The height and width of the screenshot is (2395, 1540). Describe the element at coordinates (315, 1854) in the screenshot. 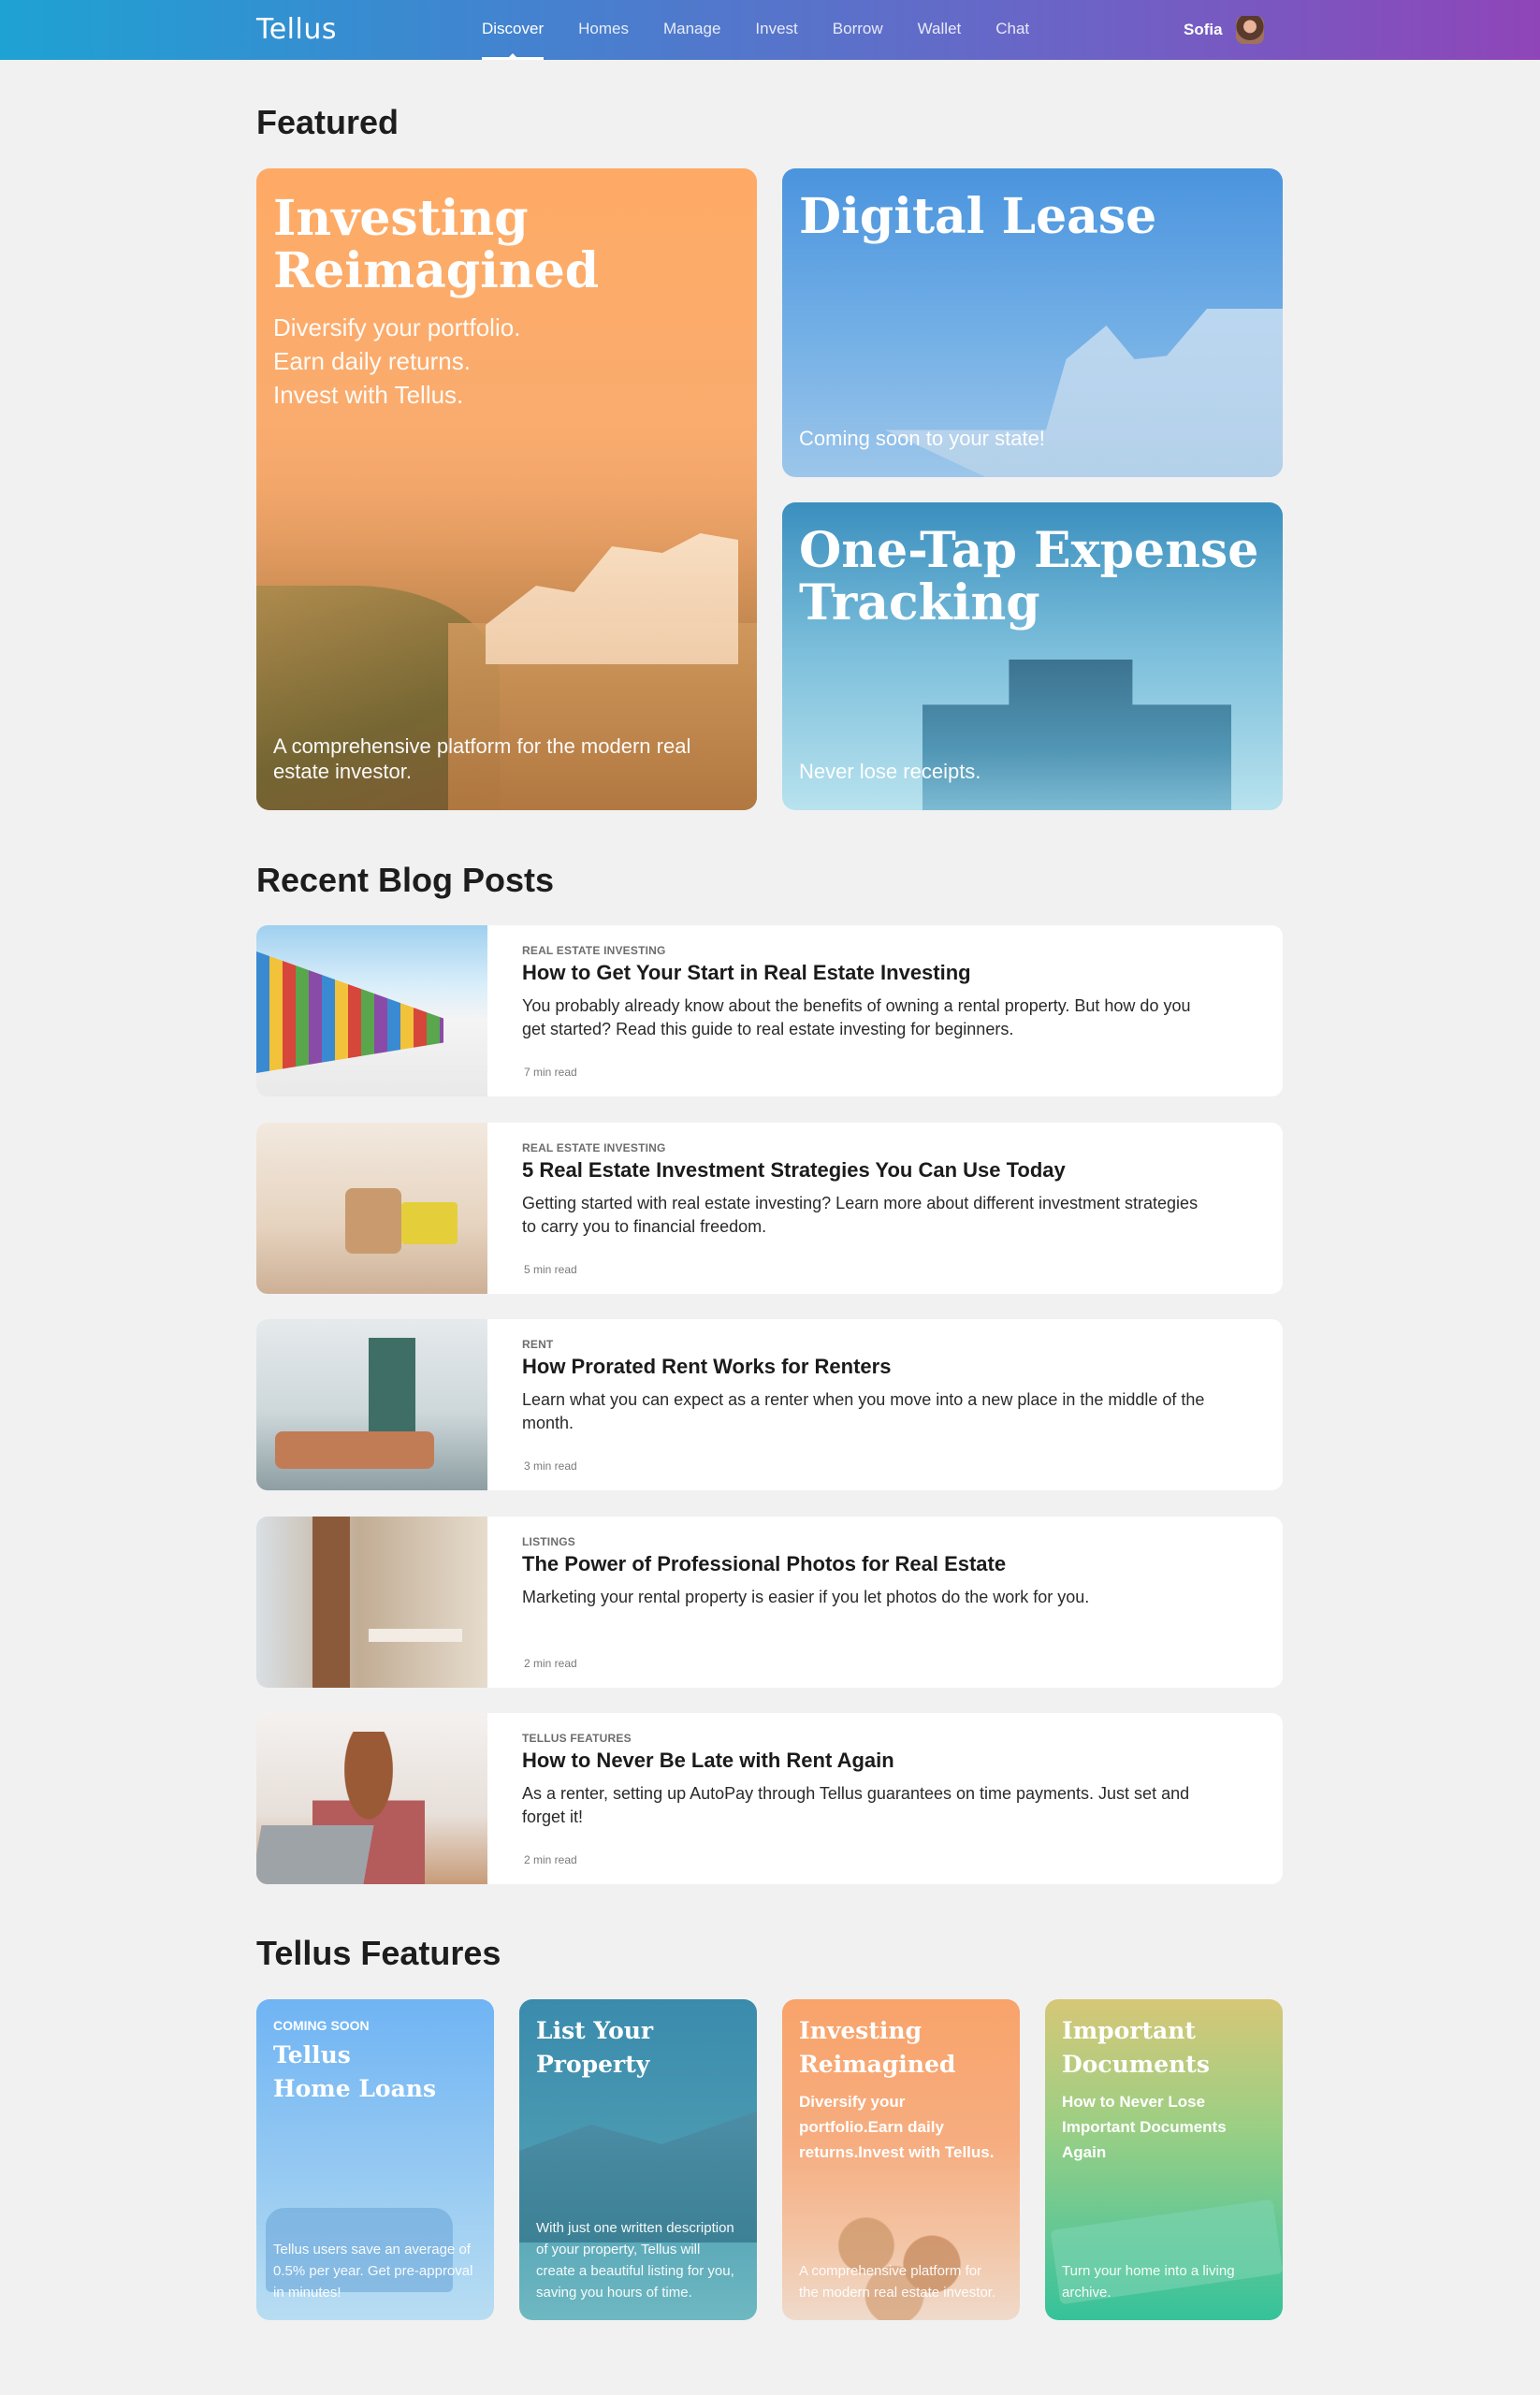

I see `laptop-image` at that location.